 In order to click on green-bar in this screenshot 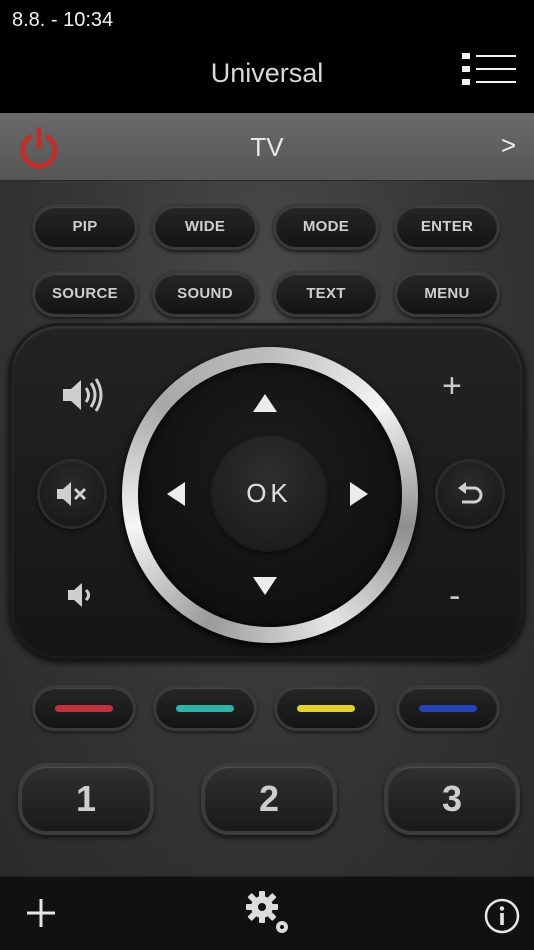, I will do `click(205, 708)`.